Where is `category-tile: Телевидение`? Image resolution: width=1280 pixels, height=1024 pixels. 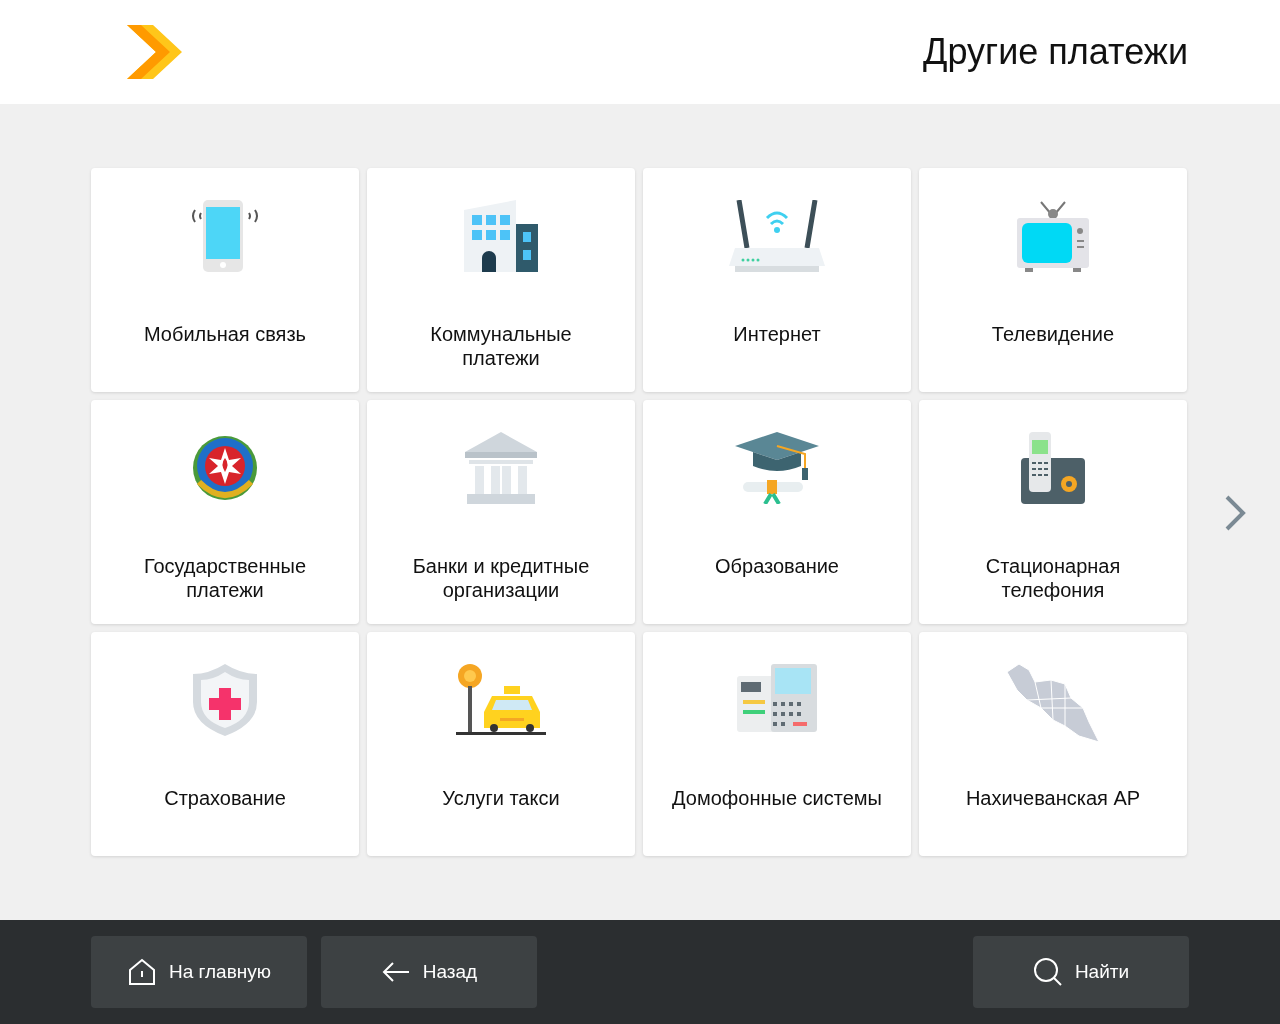 category-tile: Телевидение is located at coordinates (1053, 280).